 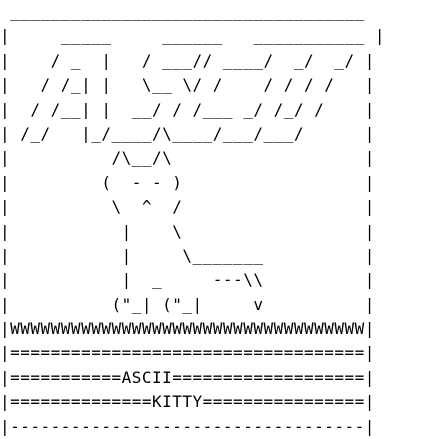 What do you see at coordinates (187, 329) in the screenshot?
I see `ascii-grass-line: |WWWWWWWWWWWWWWWWWWWWWWWWWWWWWWWWWWW|` at bounding box center [187, 329].